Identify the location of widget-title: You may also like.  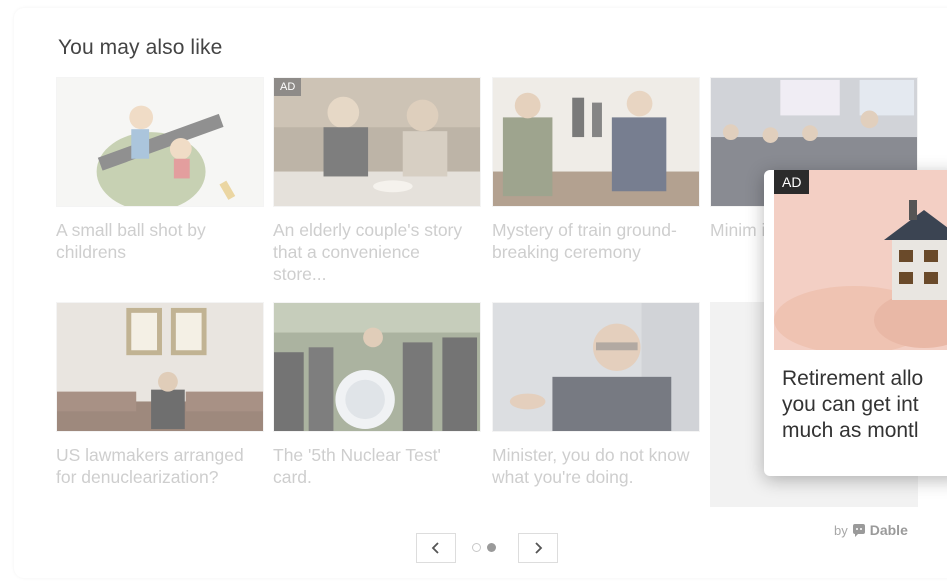
(140, 47).